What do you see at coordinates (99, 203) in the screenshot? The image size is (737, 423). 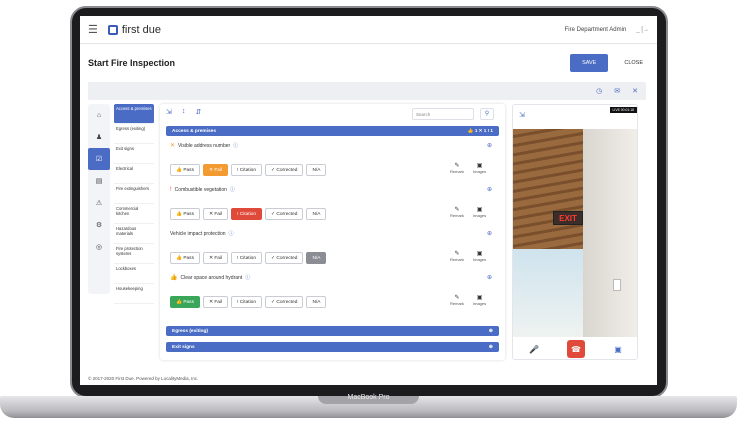 I see `warning-icon: ⚠` at bounding box center [99, 203].